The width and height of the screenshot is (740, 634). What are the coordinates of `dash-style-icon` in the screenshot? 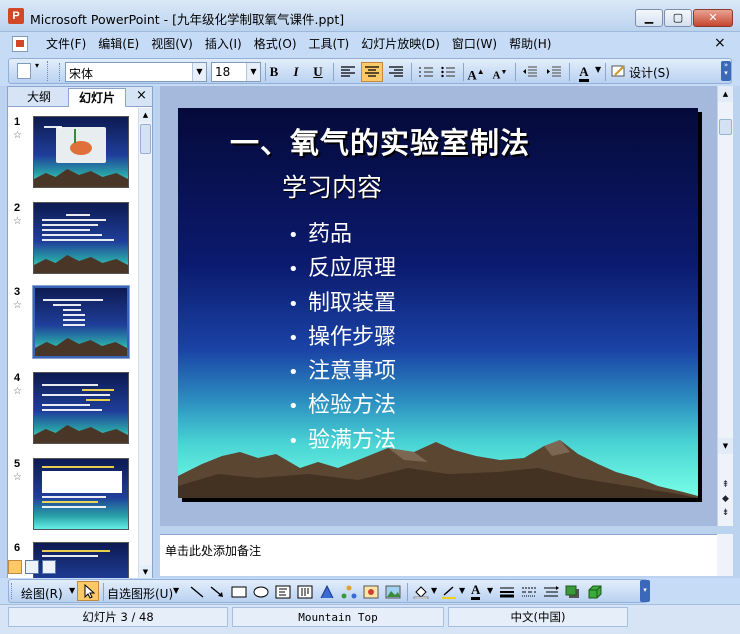 It's located at (529, 592).